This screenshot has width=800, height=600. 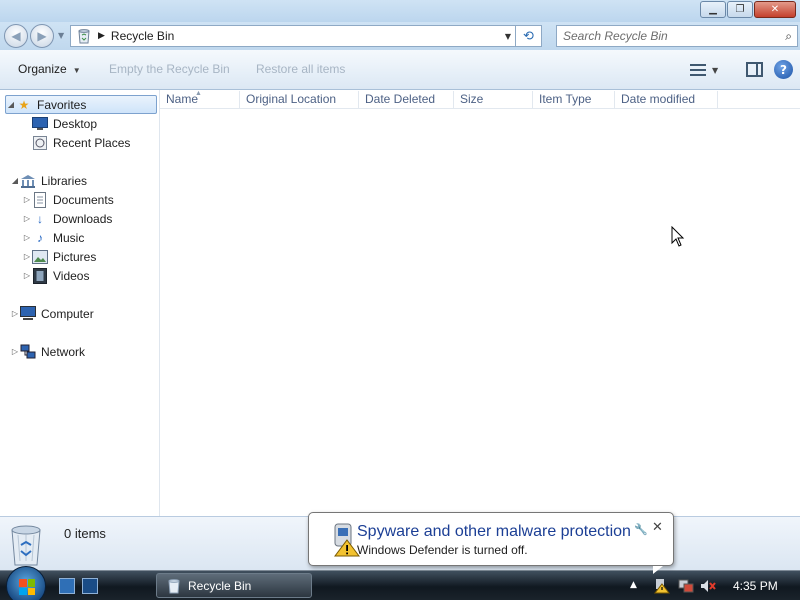 I want to click on organize-button: Organize ▼, so click(x=49, y=69).